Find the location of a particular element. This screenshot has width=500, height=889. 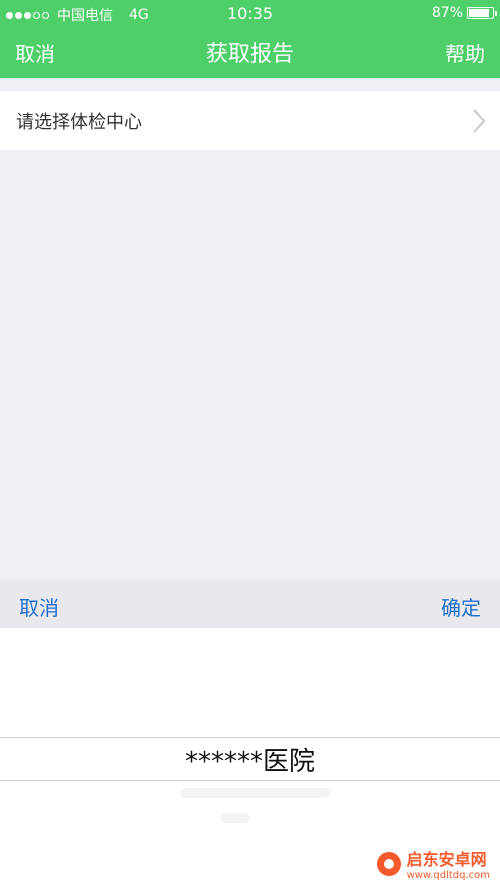

header: 中国电信 4G 10:35 87% 取消 获取报告 帮助 is located at coordinates (250, 39).